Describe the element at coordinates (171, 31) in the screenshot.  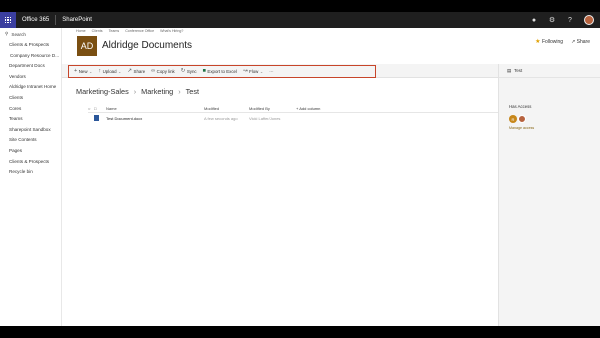
I see `top-link-hiring: What's Hiring?` at that location.